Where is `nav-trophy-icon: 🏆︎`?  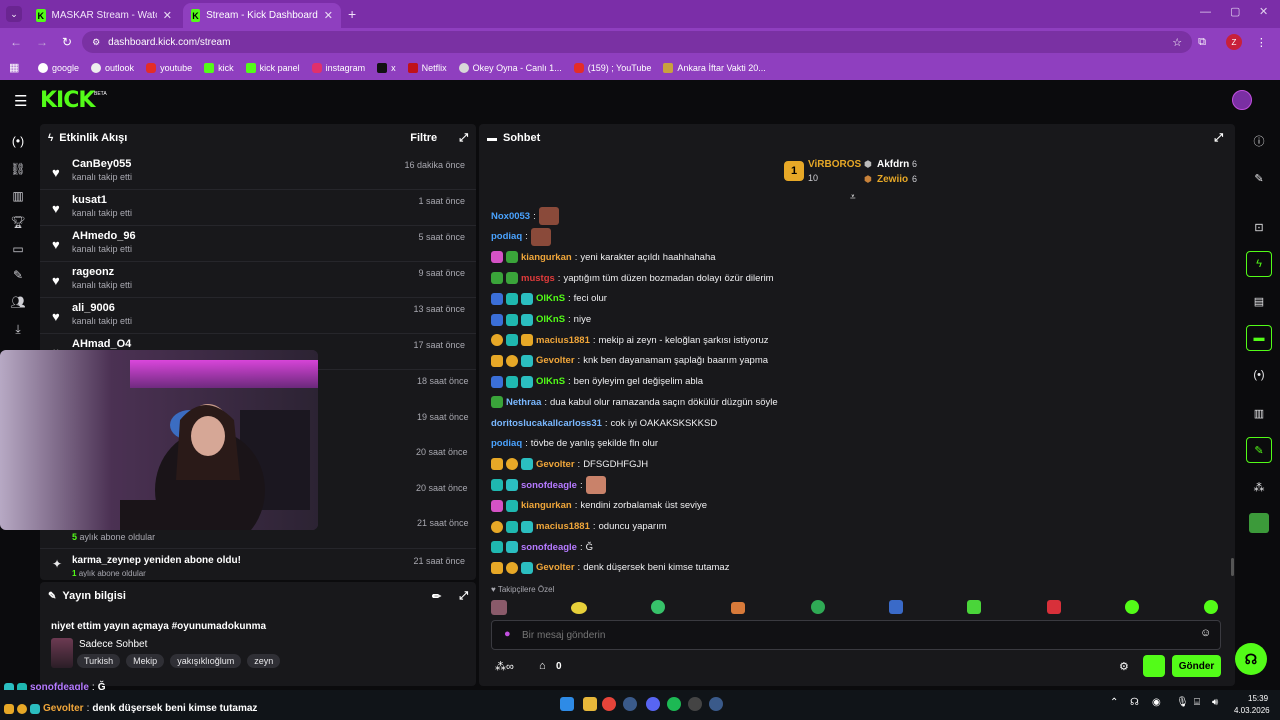
nav-trophy-icon: 🏆︎ is located at coordinates (18, 222).